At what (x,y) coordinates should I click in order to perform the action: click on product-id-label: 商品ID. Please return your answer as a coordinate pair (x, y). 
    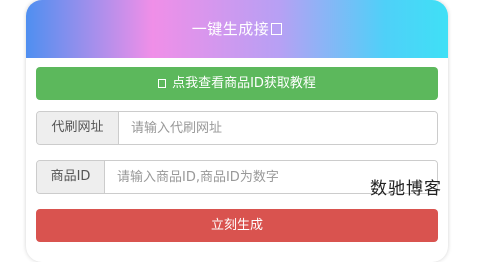
    Looking at the image, I should click on (71, 177).